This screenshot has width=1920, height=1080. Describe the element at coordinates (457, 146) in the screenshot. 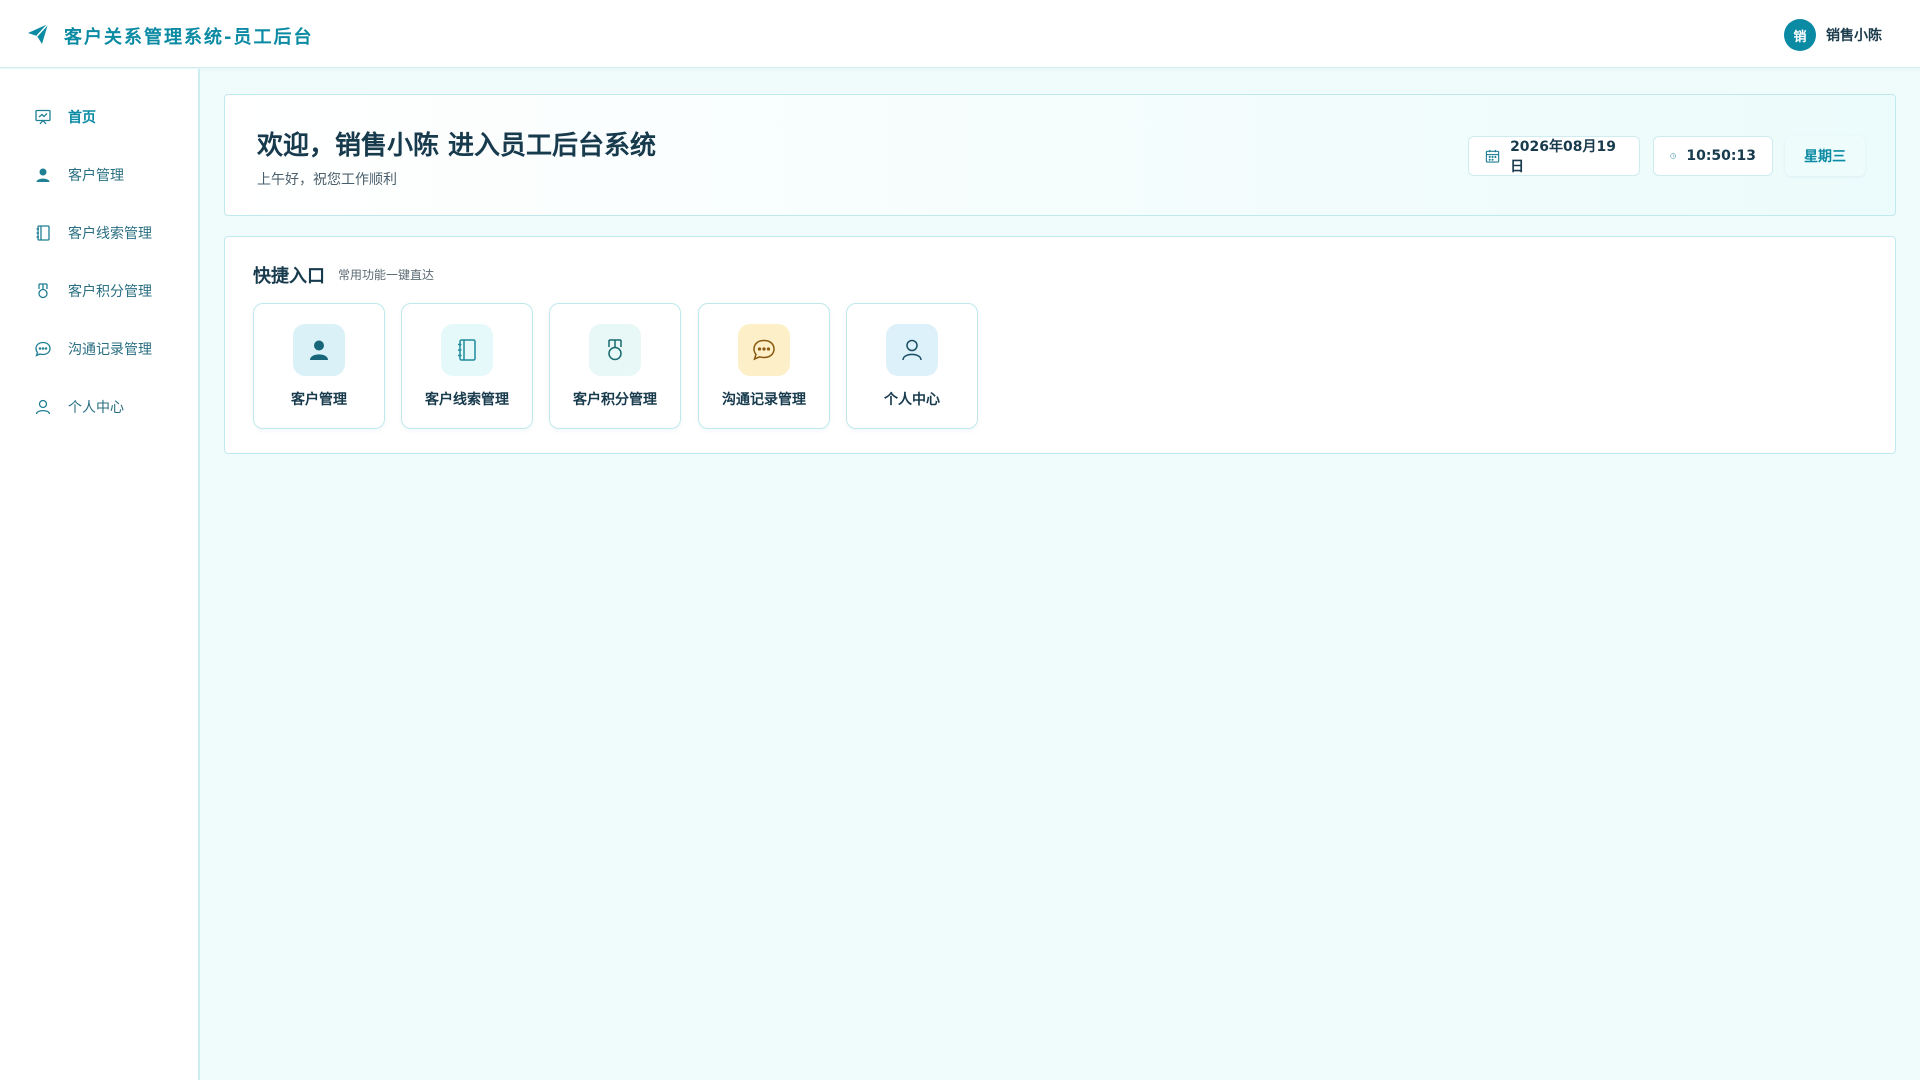

I see `welcome-title: 欢迎，销售小陈 进入员工后台系统` at that location.